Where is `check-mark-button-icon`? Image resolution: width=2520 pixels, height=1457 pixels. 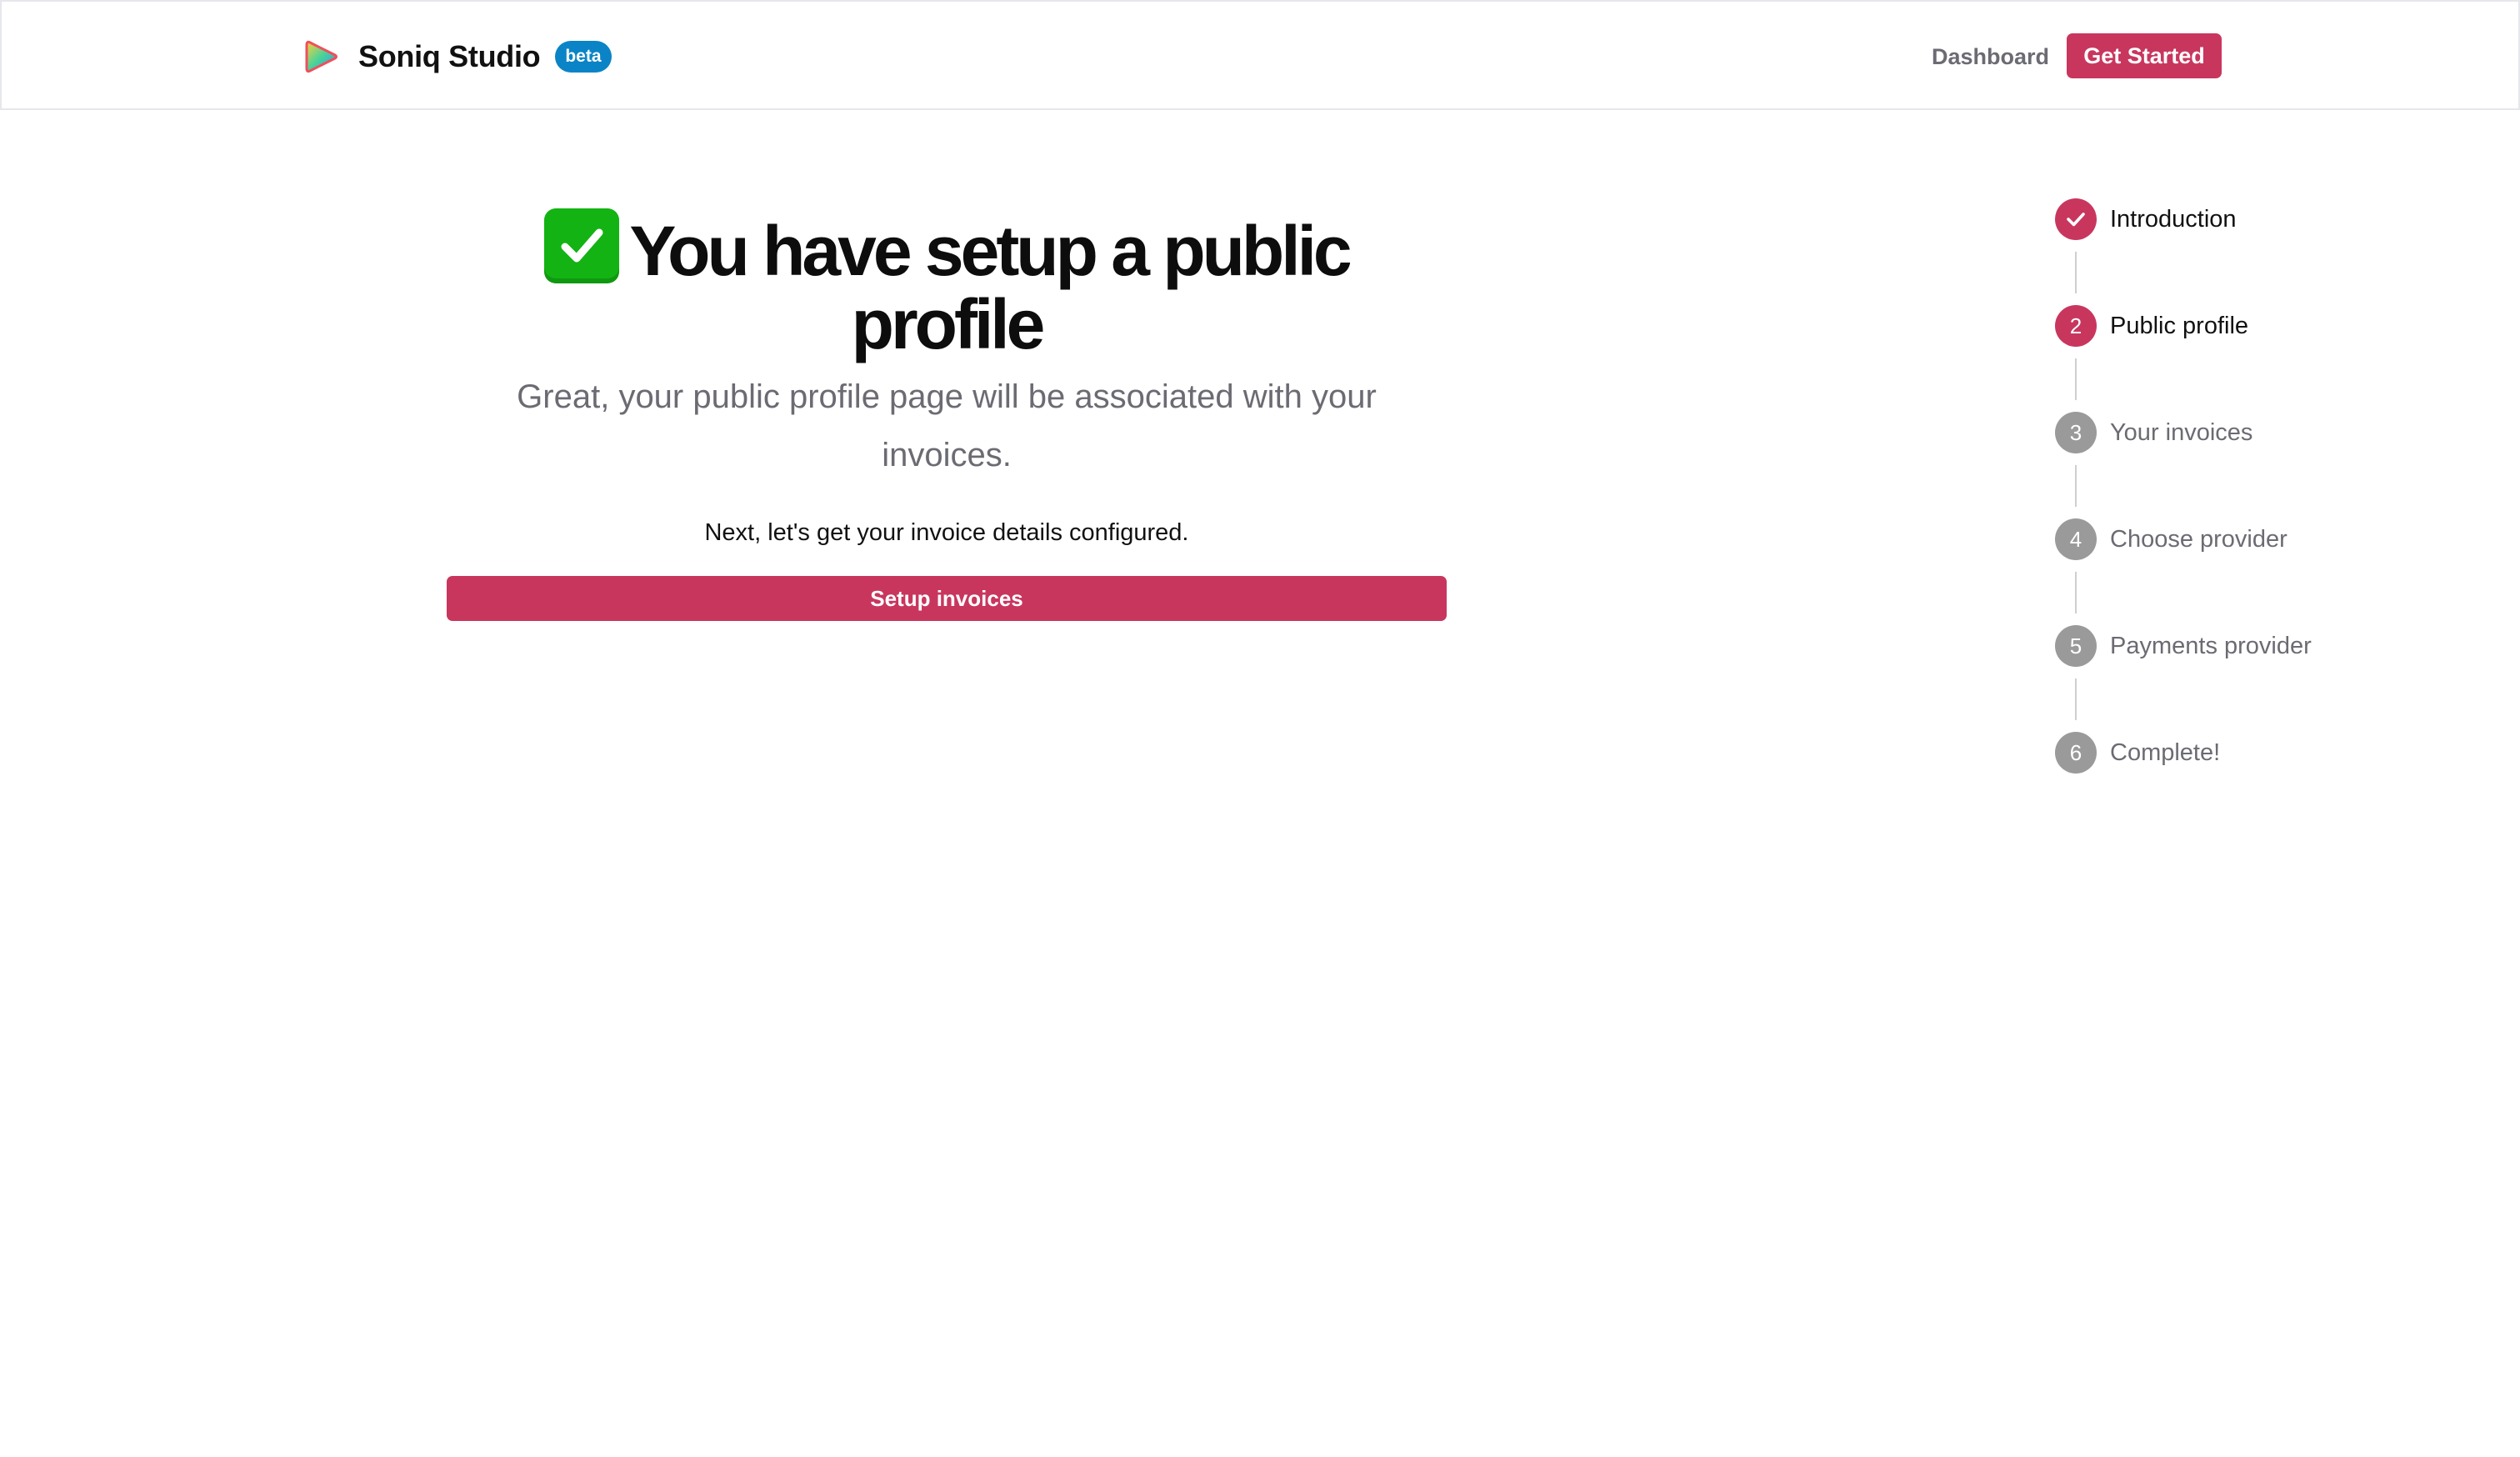 check-mark-button-icon is located at coordinates (582, 245).